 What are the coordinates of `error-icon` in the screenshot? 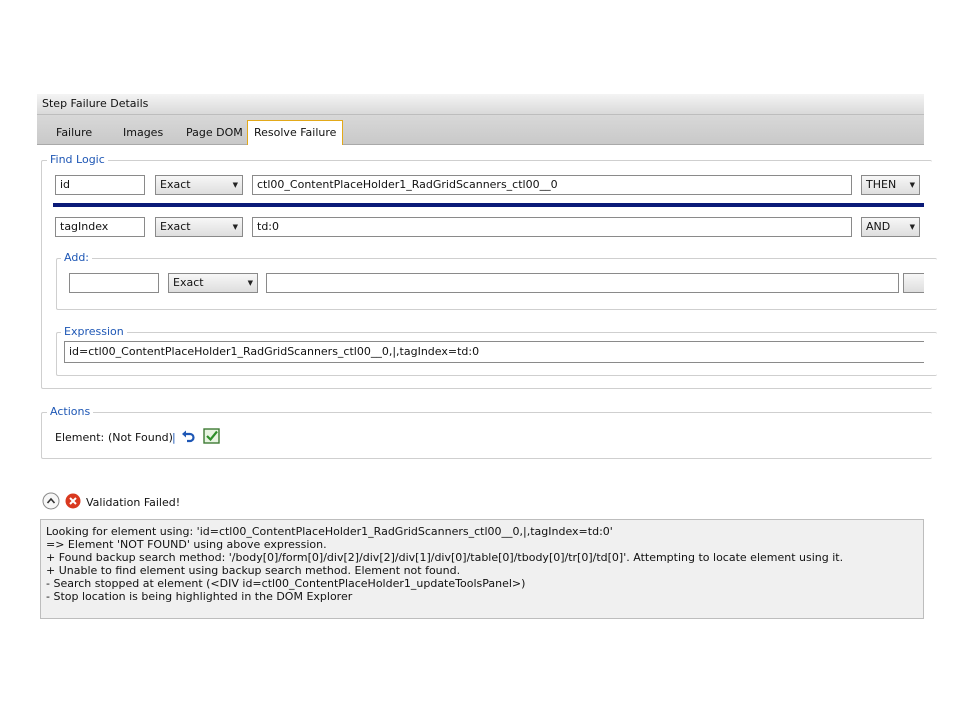 It's located at (73, 501).